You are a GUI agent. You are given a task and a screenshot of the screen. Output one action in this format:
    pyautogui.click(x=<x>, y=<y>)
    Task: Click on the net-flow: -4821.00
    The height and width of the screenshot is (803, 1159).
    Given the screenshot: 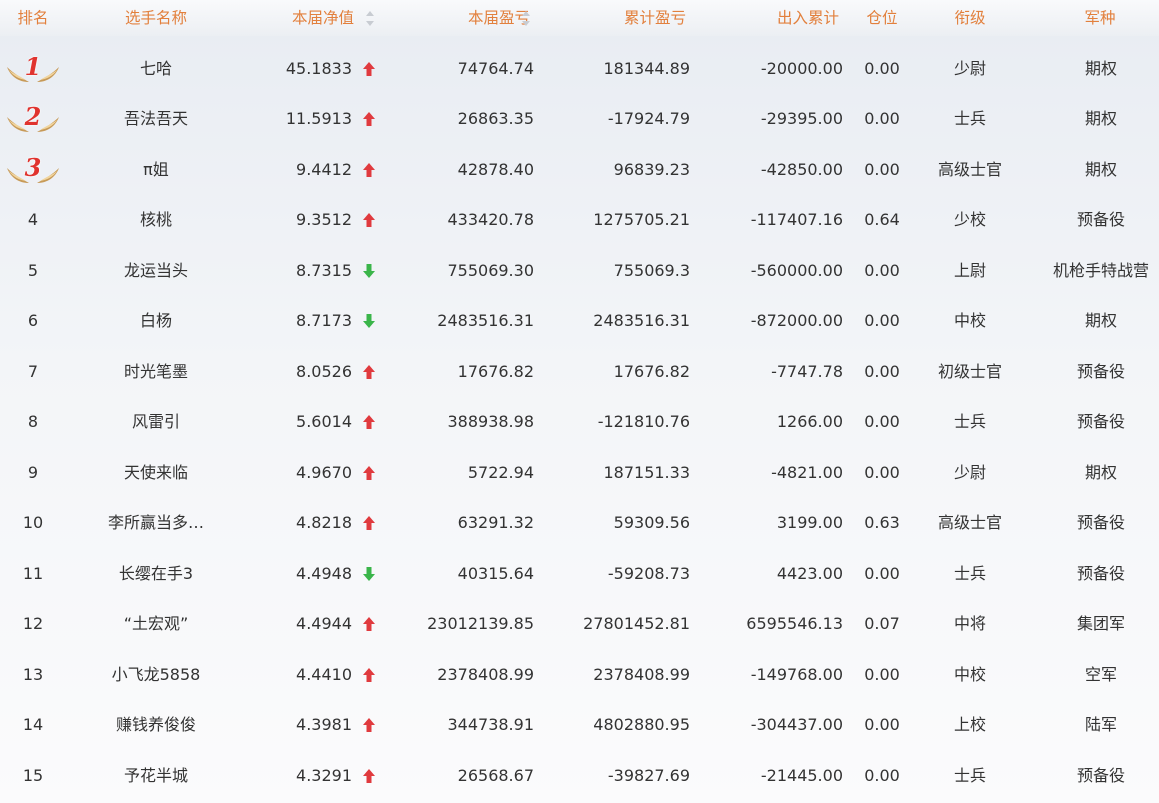 What is the action you would take?
    pyautogui.click(x=807, y=472)
    